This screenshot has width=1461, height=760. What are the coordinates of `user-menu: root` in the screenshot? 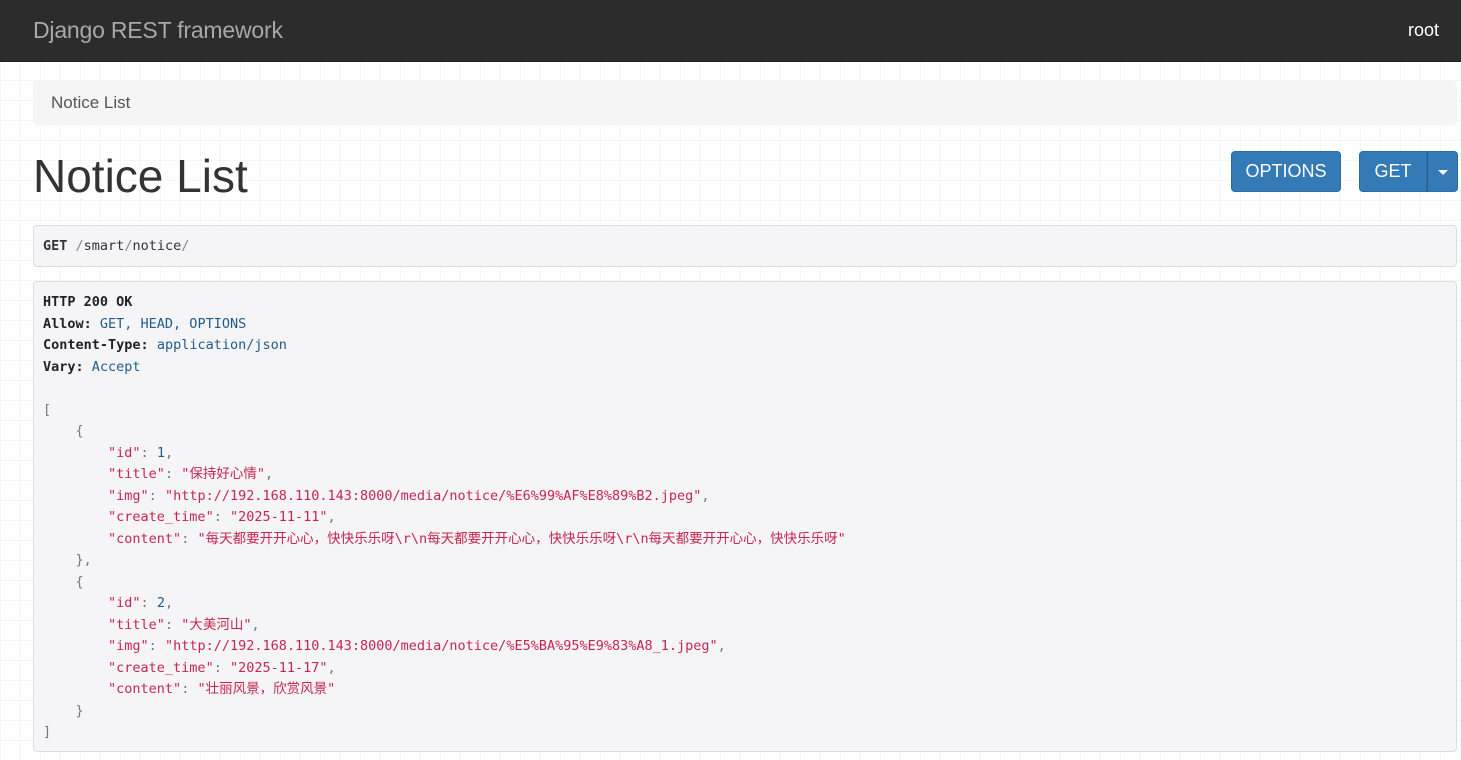 It's located at (1423, 30).